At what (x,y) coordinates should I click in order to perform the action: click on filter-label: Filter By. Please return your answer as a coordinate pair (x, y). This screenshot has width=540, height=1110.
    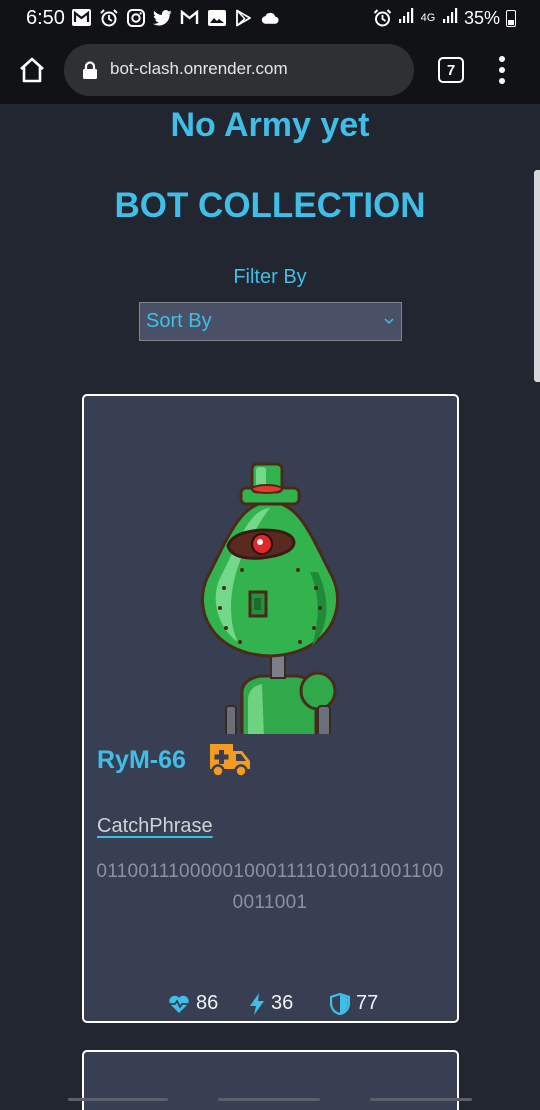
    Looking at the image, I should click on (270, 277).